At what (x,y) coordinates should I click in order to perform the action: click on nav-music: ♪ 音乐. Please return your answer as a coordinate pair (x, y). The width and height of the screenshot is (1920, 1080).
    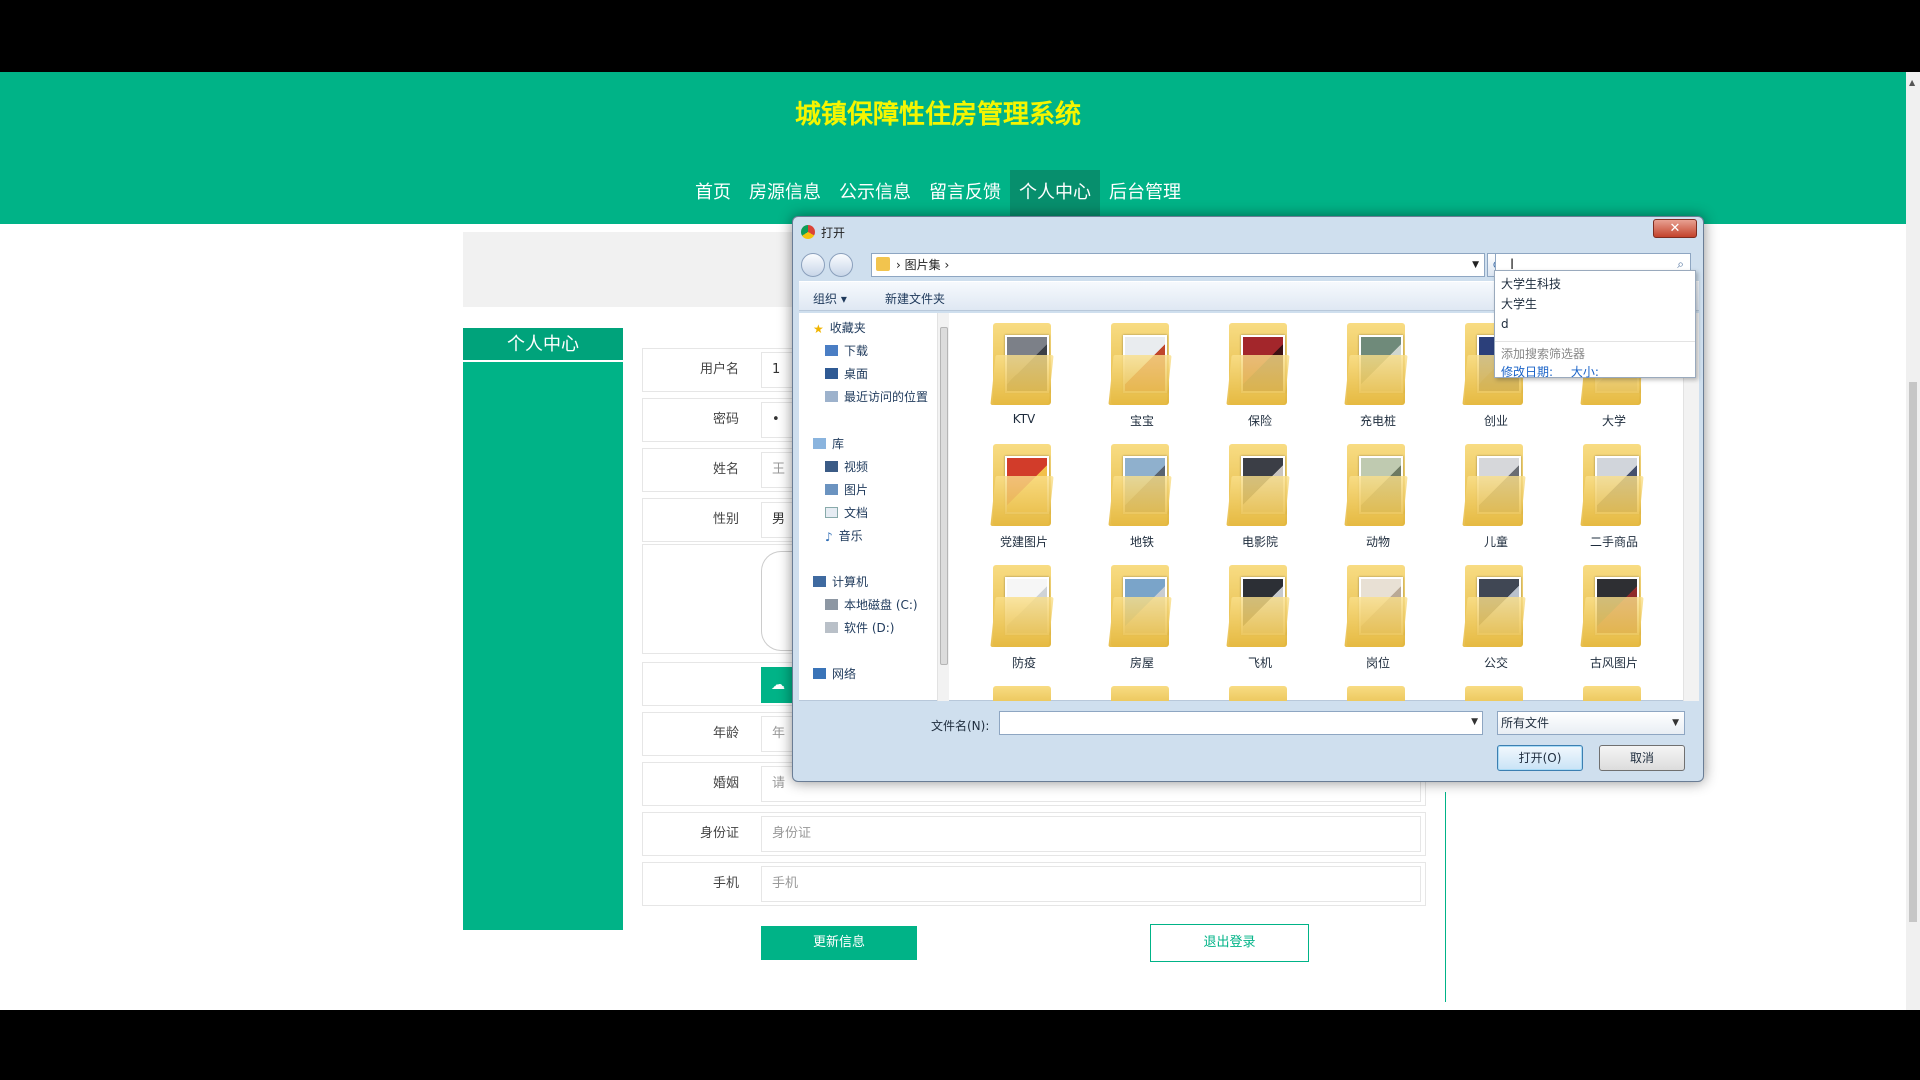
    Looking at the image, I should click on (844, 536).